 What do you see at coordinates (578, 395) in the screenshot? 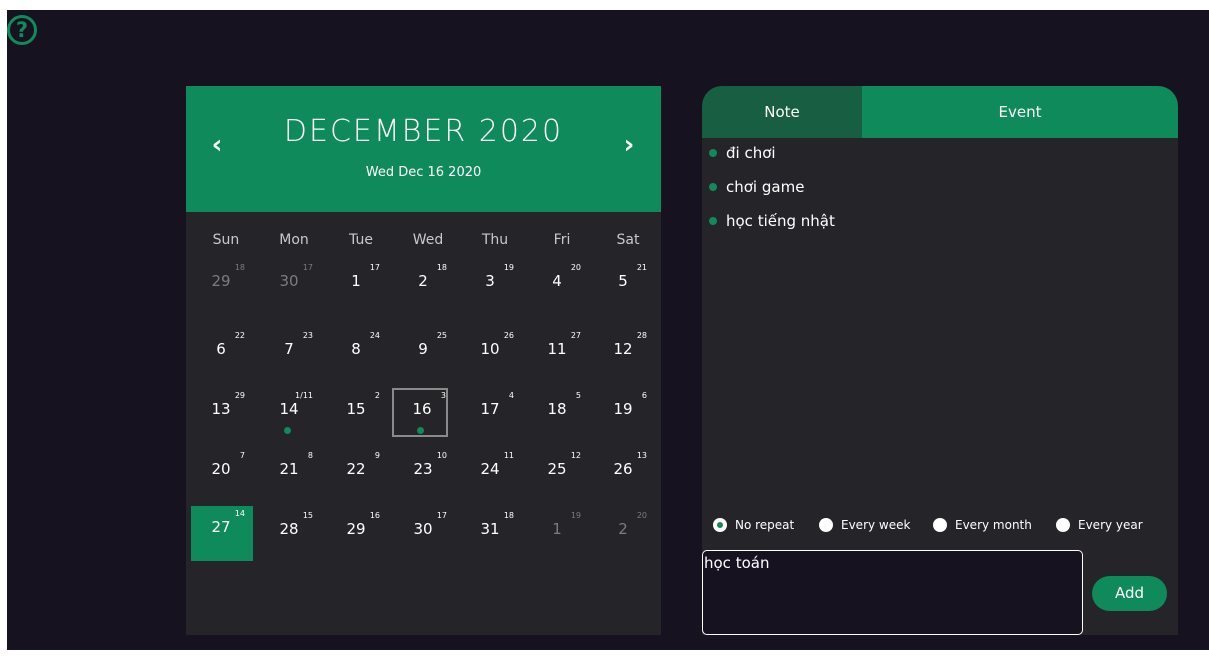
I see `lunar-date: 5` at bounding box center [578, 395].